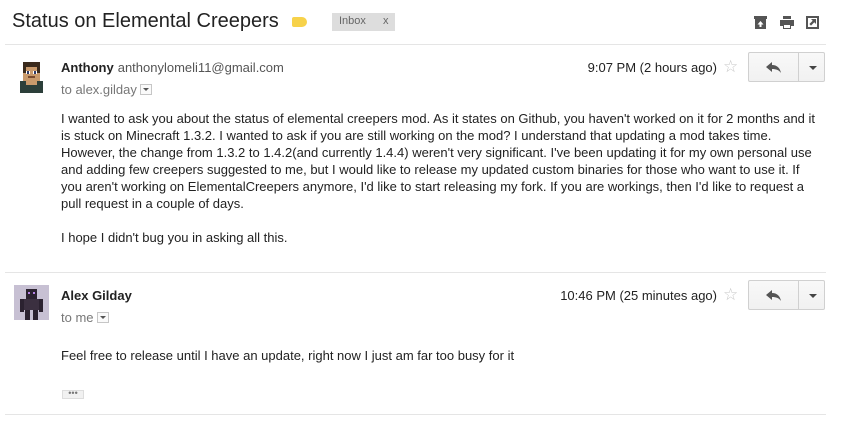 The image size is (844, 421). Describe the element at coordinates (652, 67) in the screenshot. I see `message-timestamp: 9:07 PM (2 hours ago)` at that location.